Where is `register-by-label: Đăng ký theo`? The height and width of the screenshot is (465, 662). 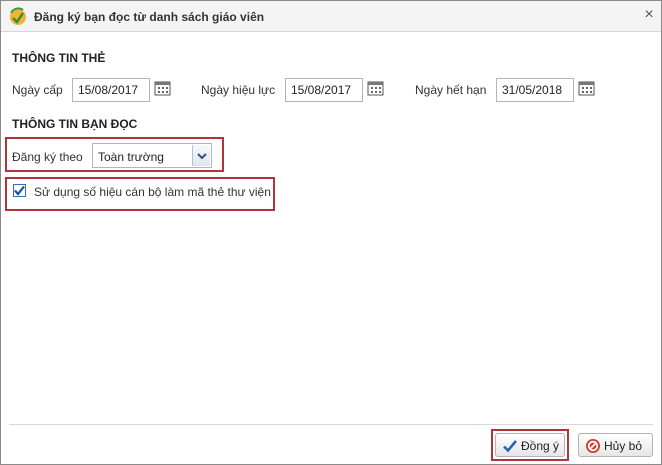 register-by-label: Đăng ký theo is located at coordinates (47, 157).